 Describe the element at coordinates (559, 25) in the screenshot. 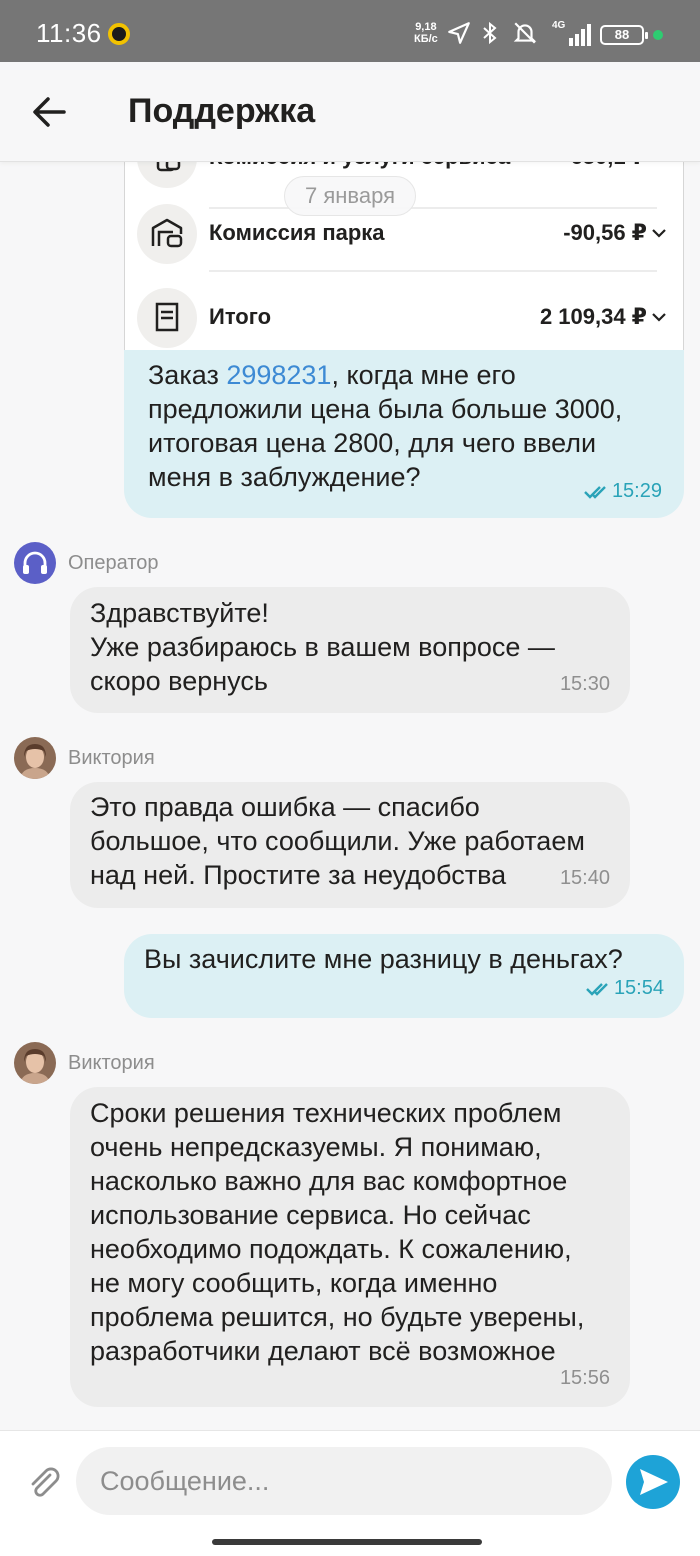

I see `network-type: 4G` at that location.